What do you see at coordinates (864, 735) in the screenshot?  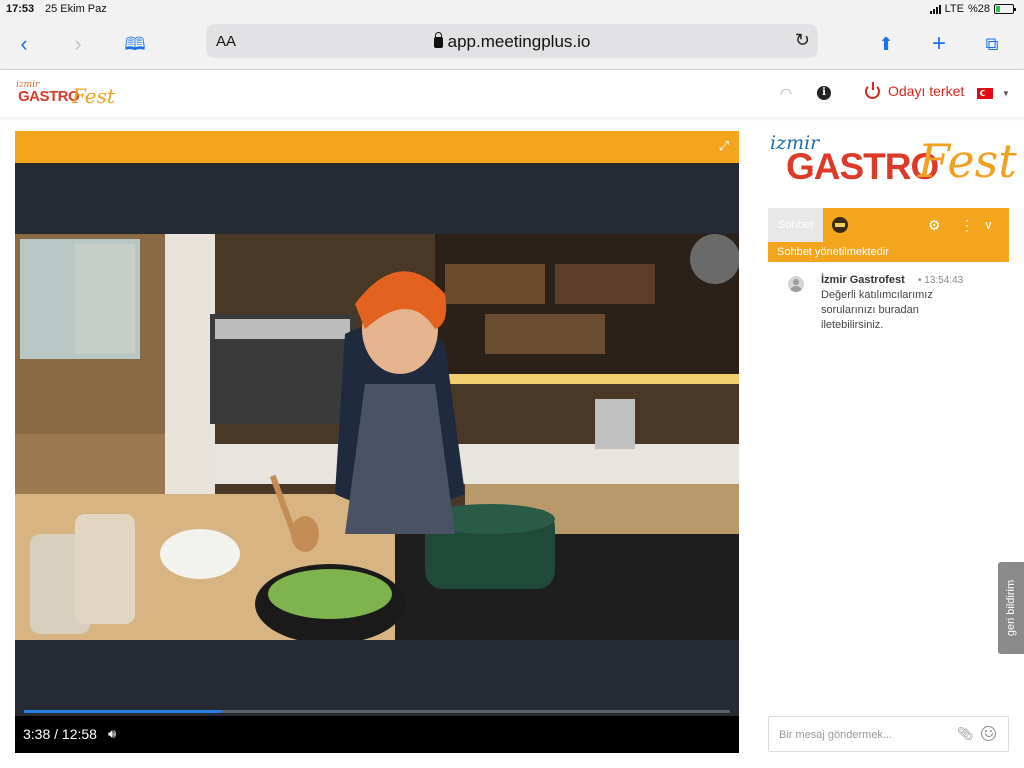 I see `message-input` at bounding box center [864, 735].